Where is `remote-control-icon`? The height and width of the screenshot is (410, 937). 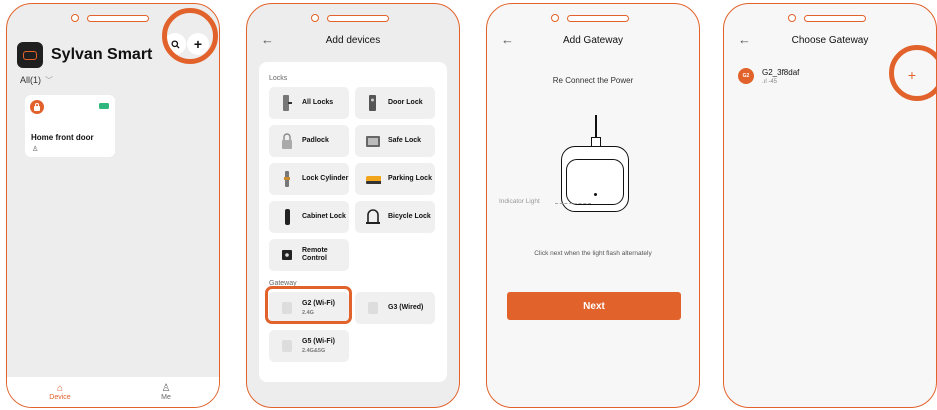
remote-control-icon is located at coordinates (287, 255).